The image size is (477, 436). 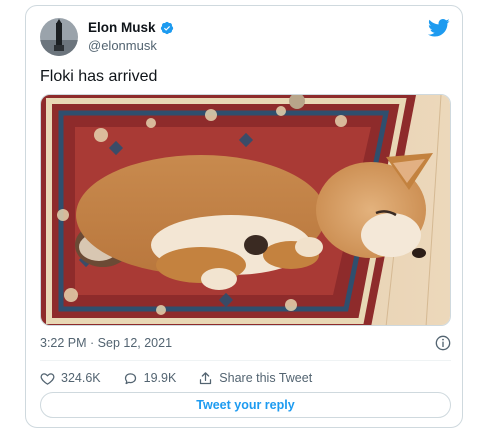 I want to click on heart-icon, so click(x=47, y=378).